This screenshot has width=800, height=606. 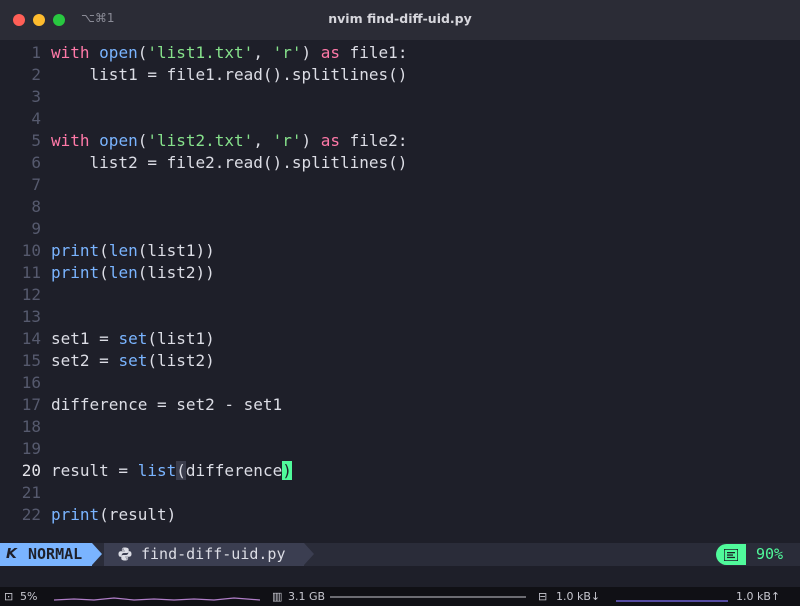 I want to click on window-title: nvim find-diff-uid.py, so click(x=400, y=18).